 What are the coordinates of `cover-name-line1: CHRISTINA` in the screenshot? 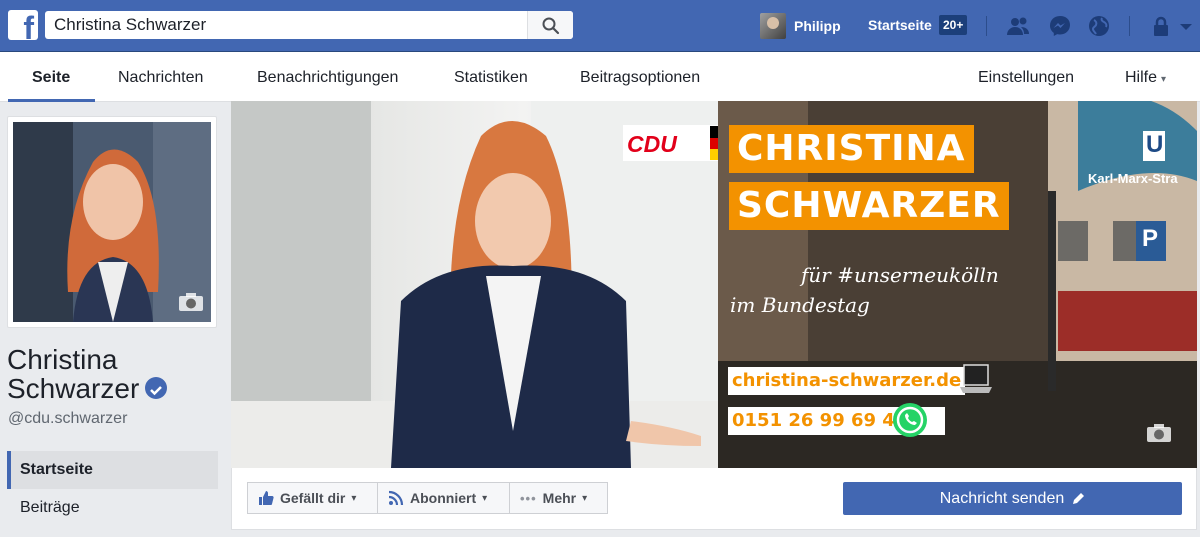 It's located at (851, 149).